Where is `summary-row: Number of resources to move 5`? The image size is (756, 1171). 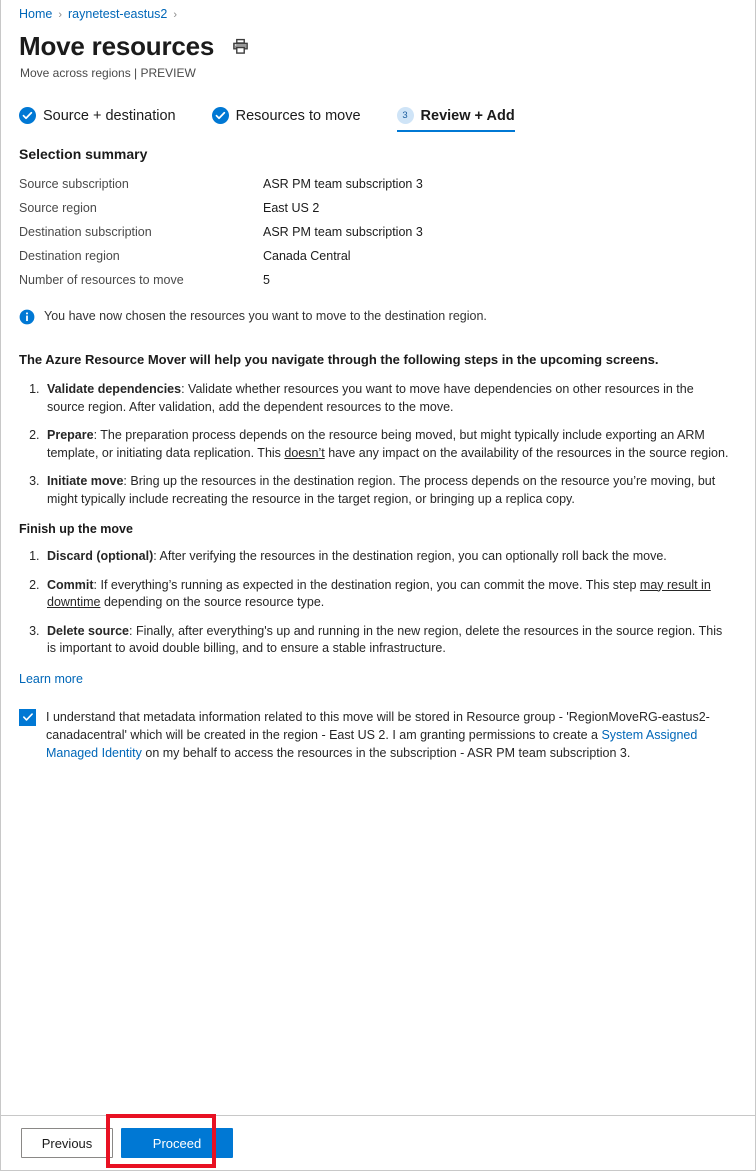
summary-row: Number of resources to move 5 is located at coordinates (387, 280).